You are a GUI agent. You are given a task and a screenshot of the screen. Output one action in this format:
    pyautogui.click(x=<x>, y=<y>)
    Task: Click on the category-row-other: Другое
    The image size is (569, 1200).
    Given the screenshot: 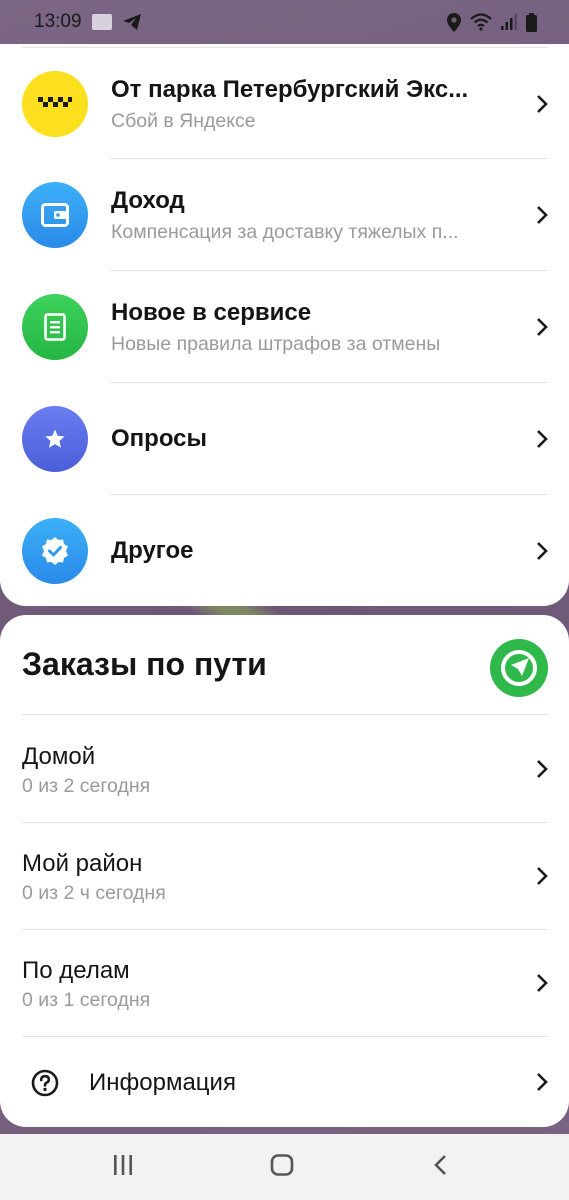 What is the action you would take?
    pyautogui.click(x=284, y=551)
    